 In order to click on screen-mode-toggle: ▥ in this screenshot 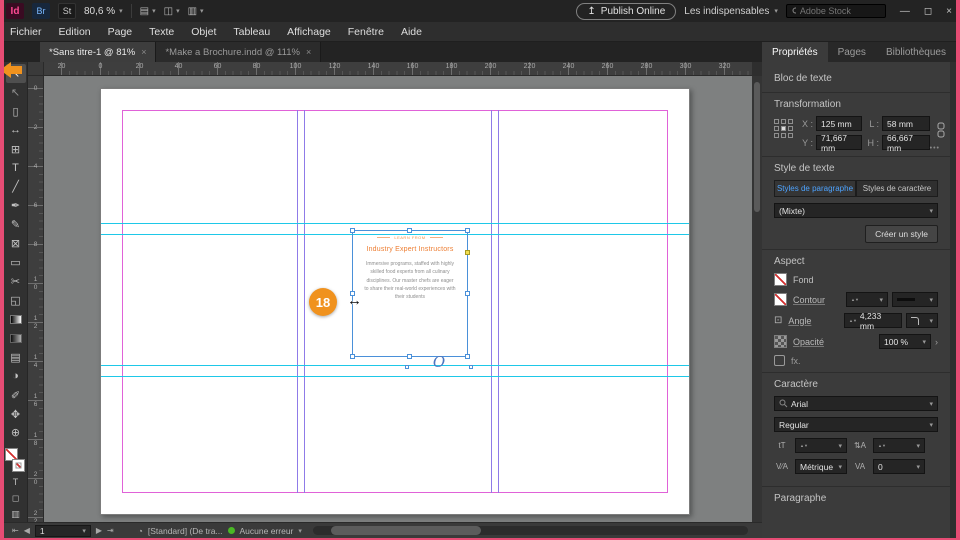, I will do `click(16, 514)`.